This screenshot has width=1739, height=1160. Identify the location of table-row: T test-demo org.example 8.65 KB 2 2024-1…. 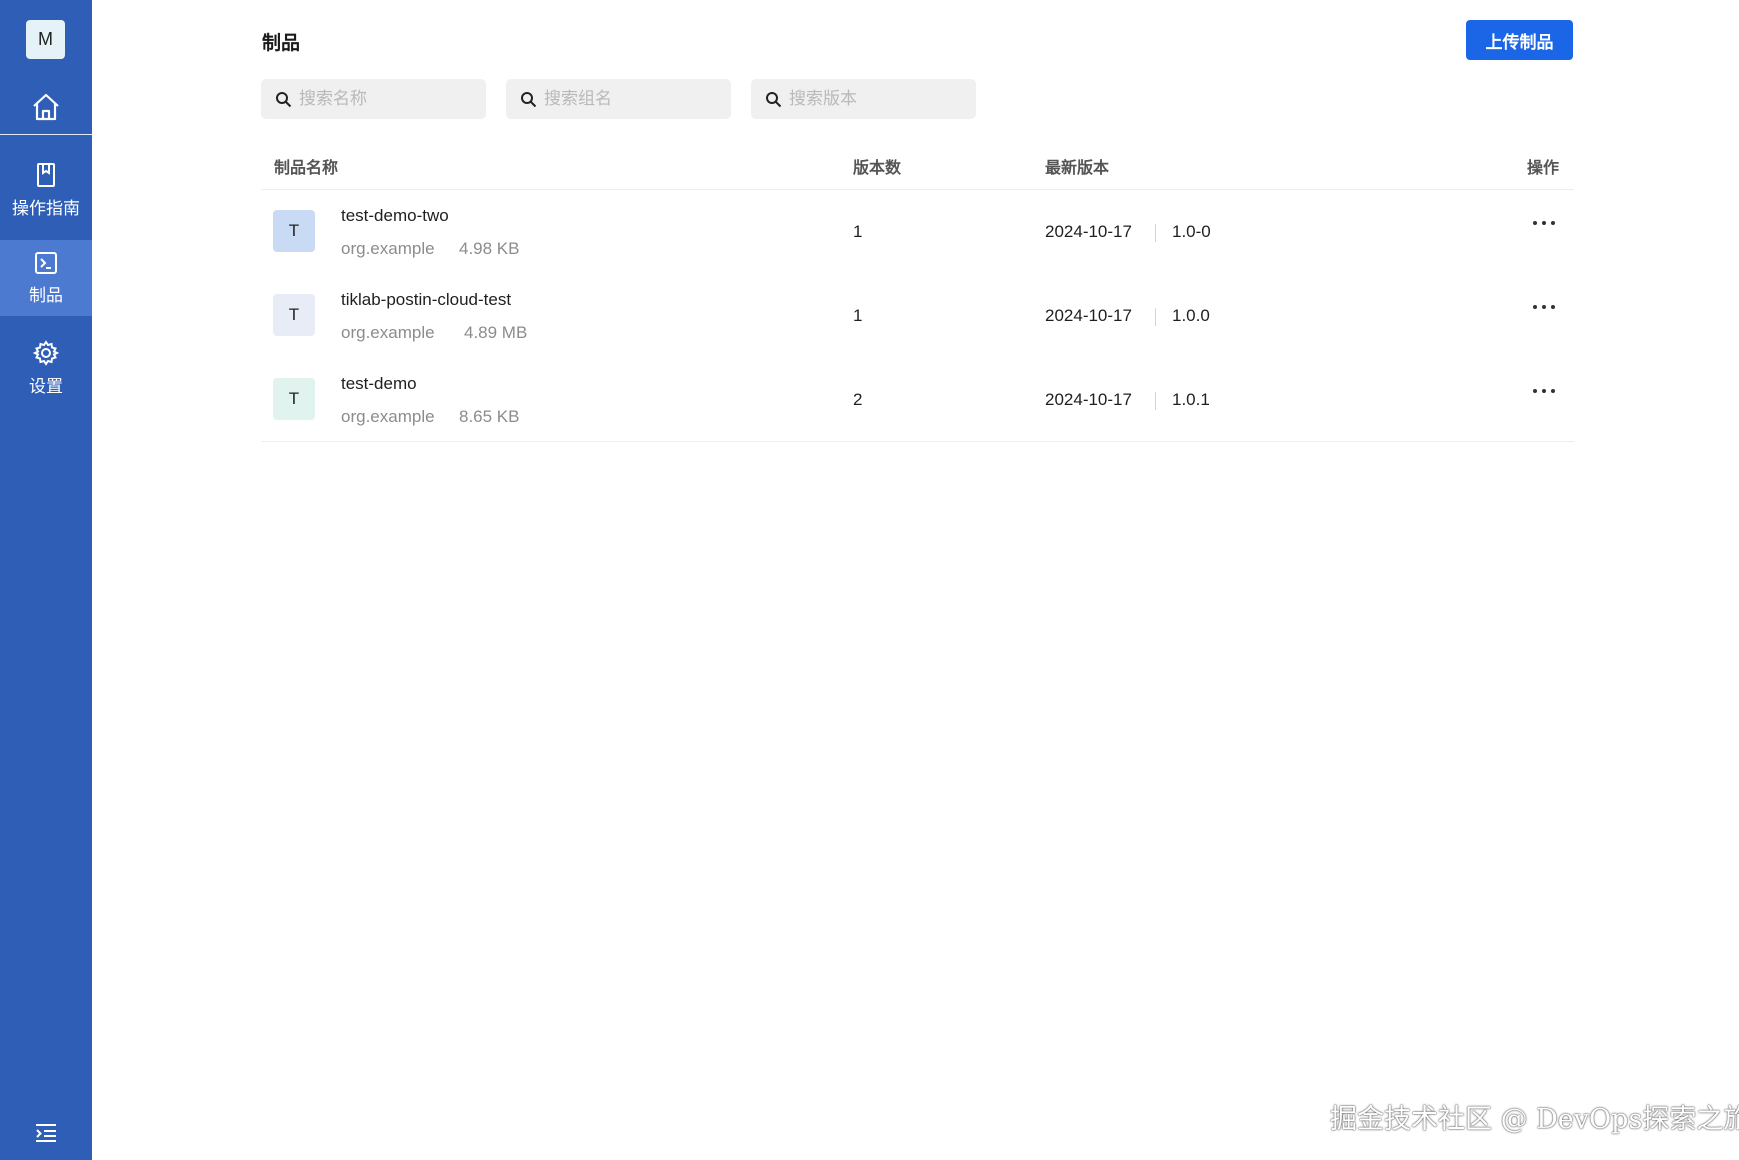
(917, 400).